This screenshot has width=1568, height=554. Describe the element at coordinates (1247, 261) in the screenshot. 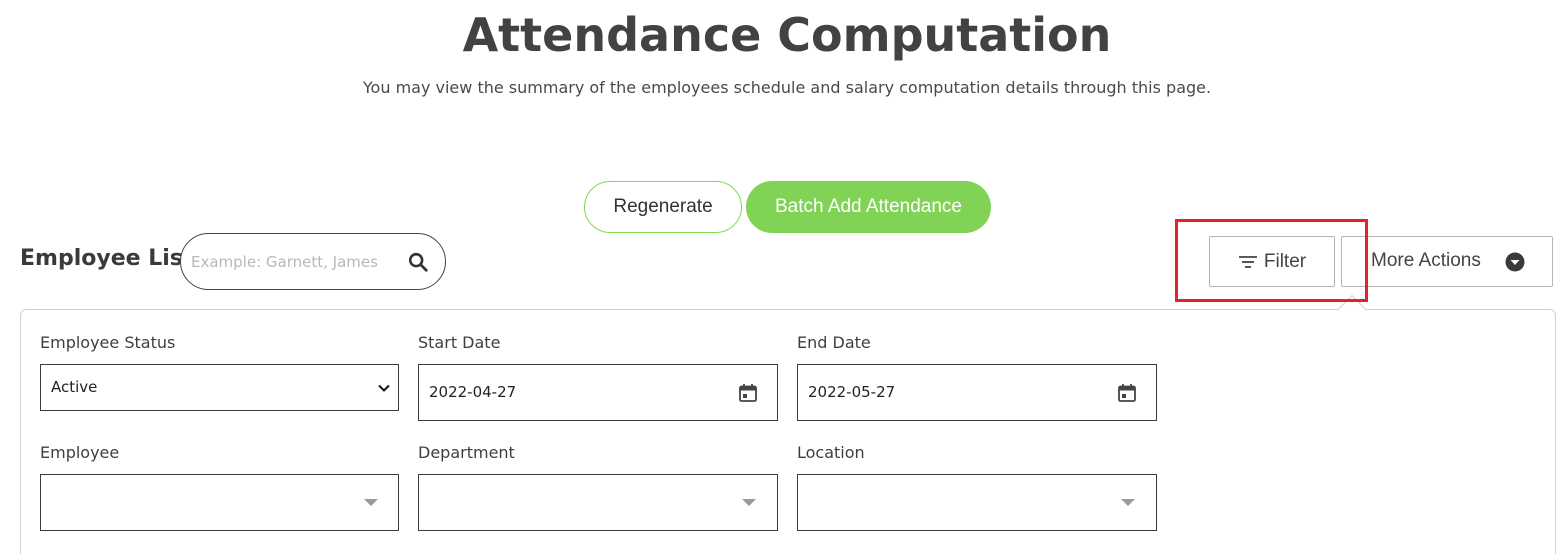

I see `filter-icon` at that location.